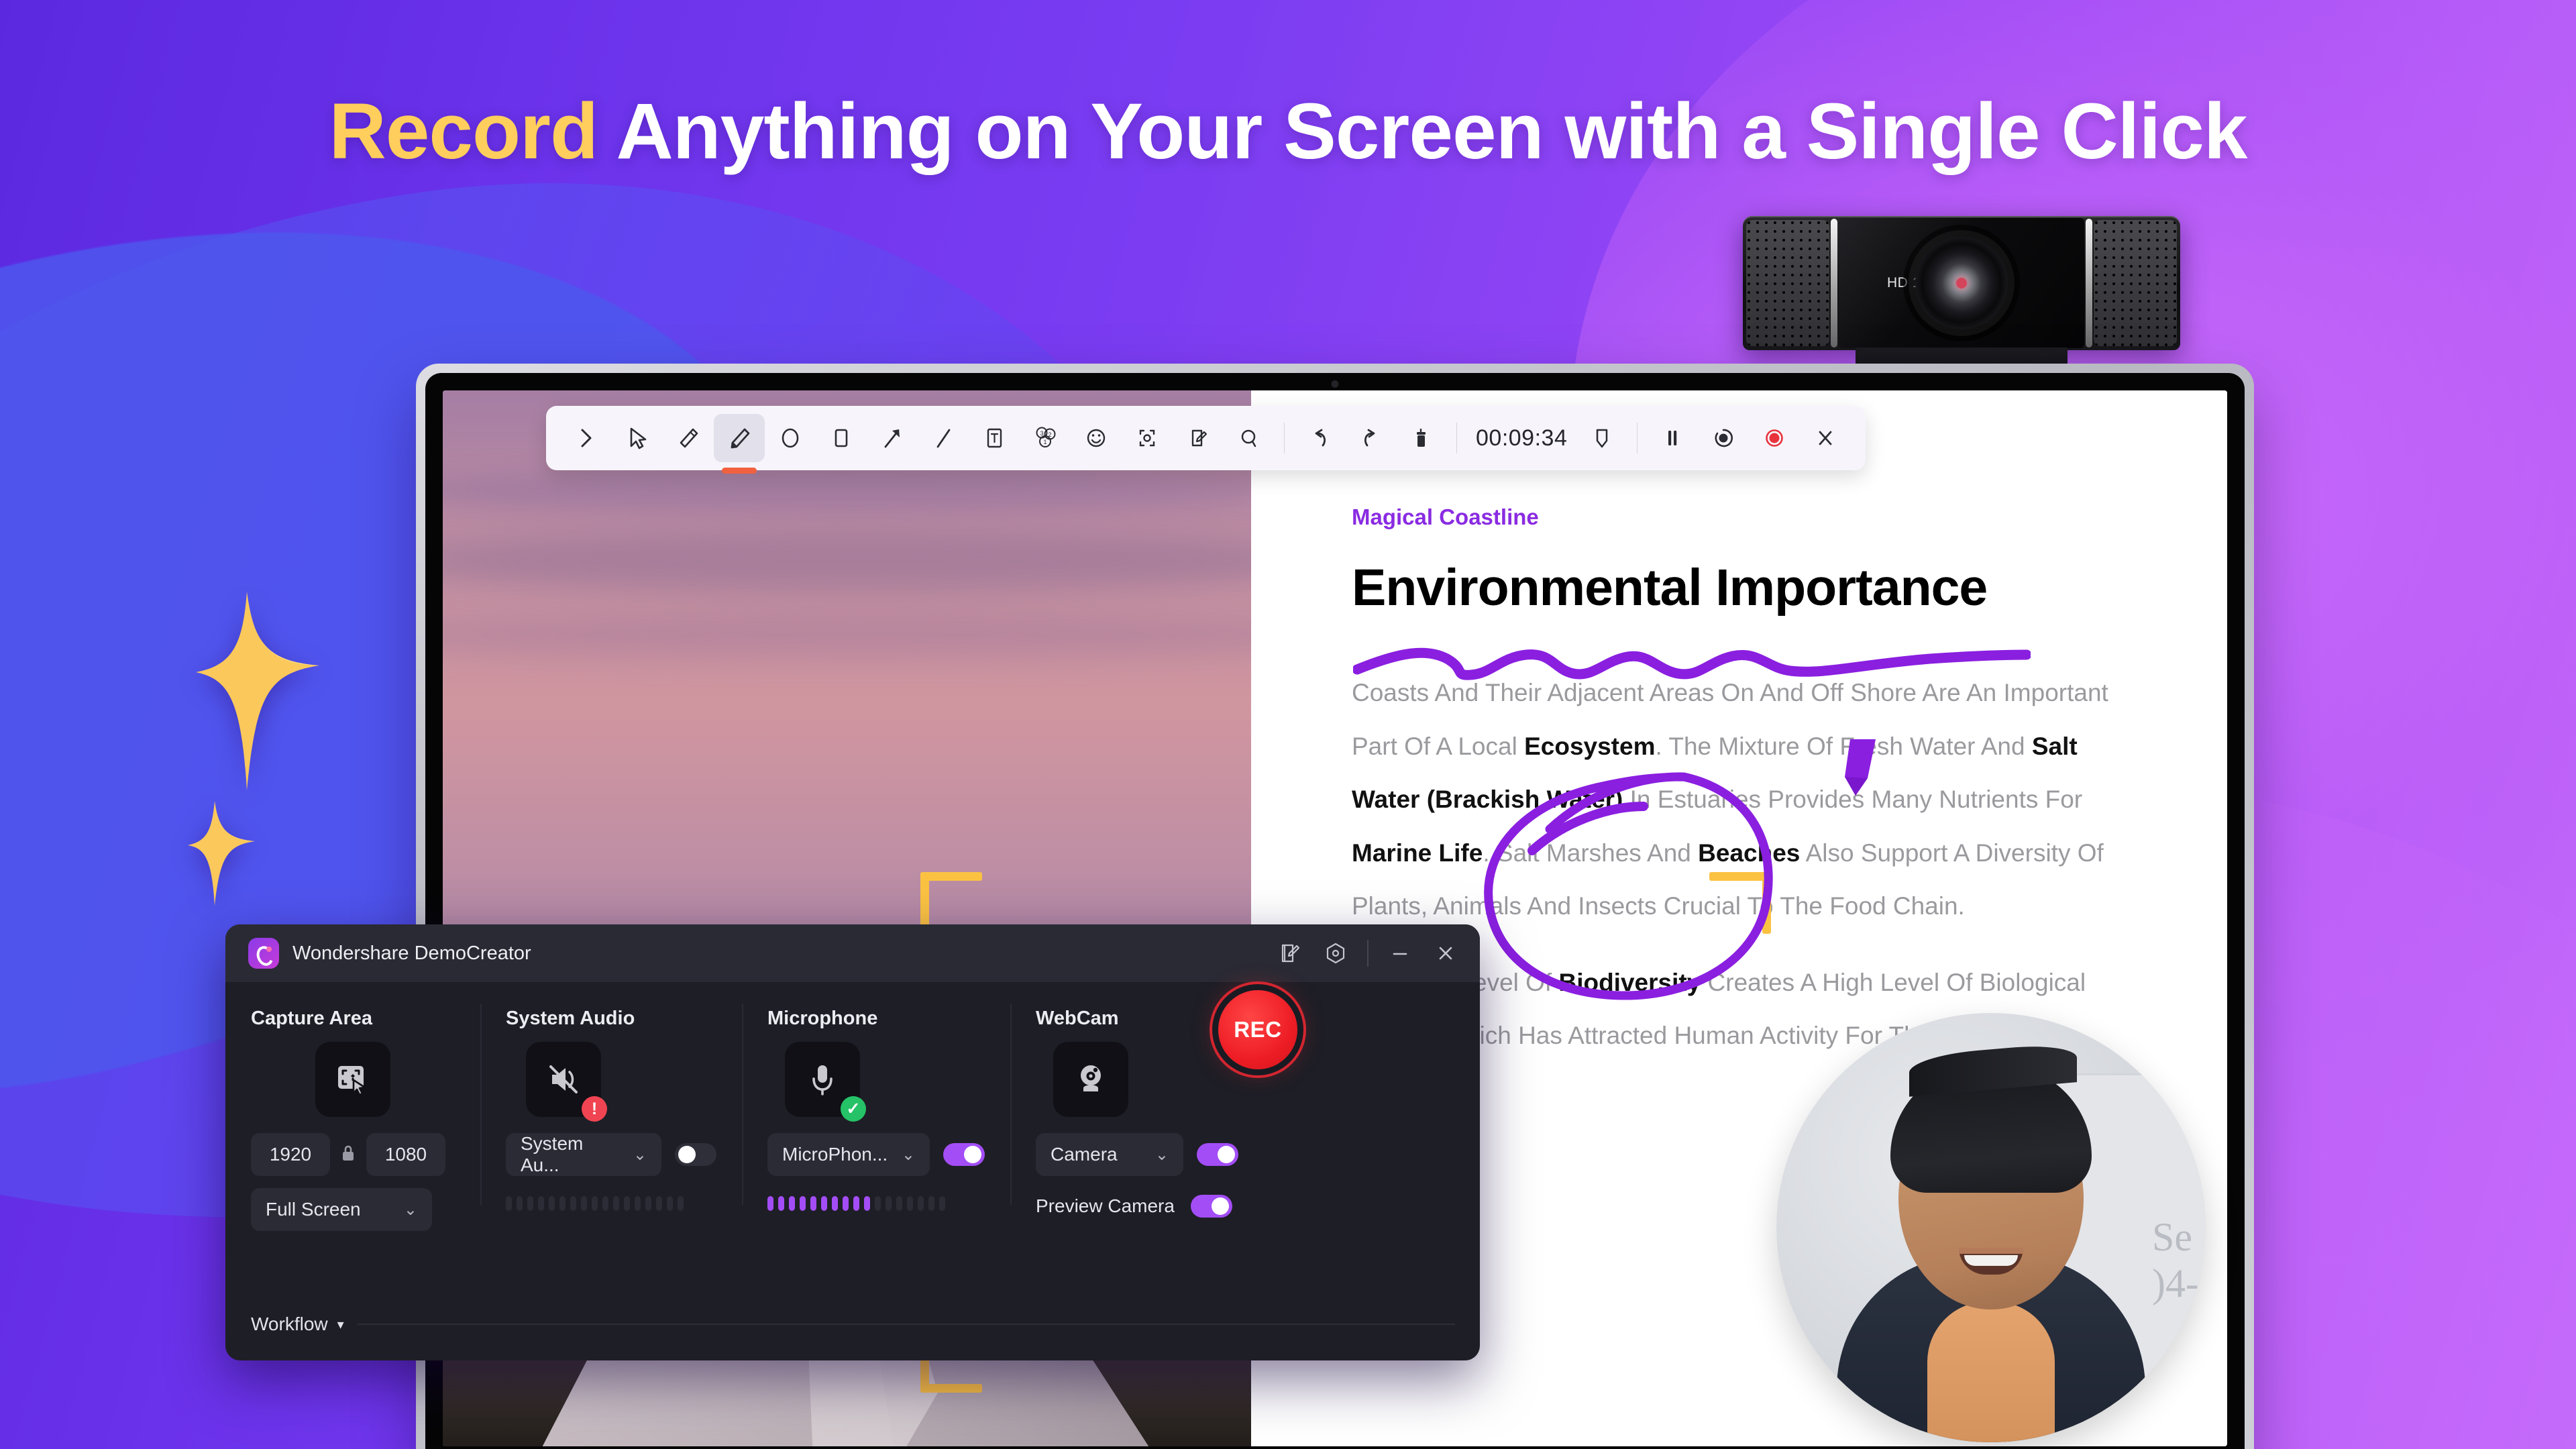 Image resolution: width=2576 pixels, height=1449 pixels. What do you see at coordinates (2135, 283) in the screenshot?
I see `webcam-grille-right` at bounding box center [2135, 283].